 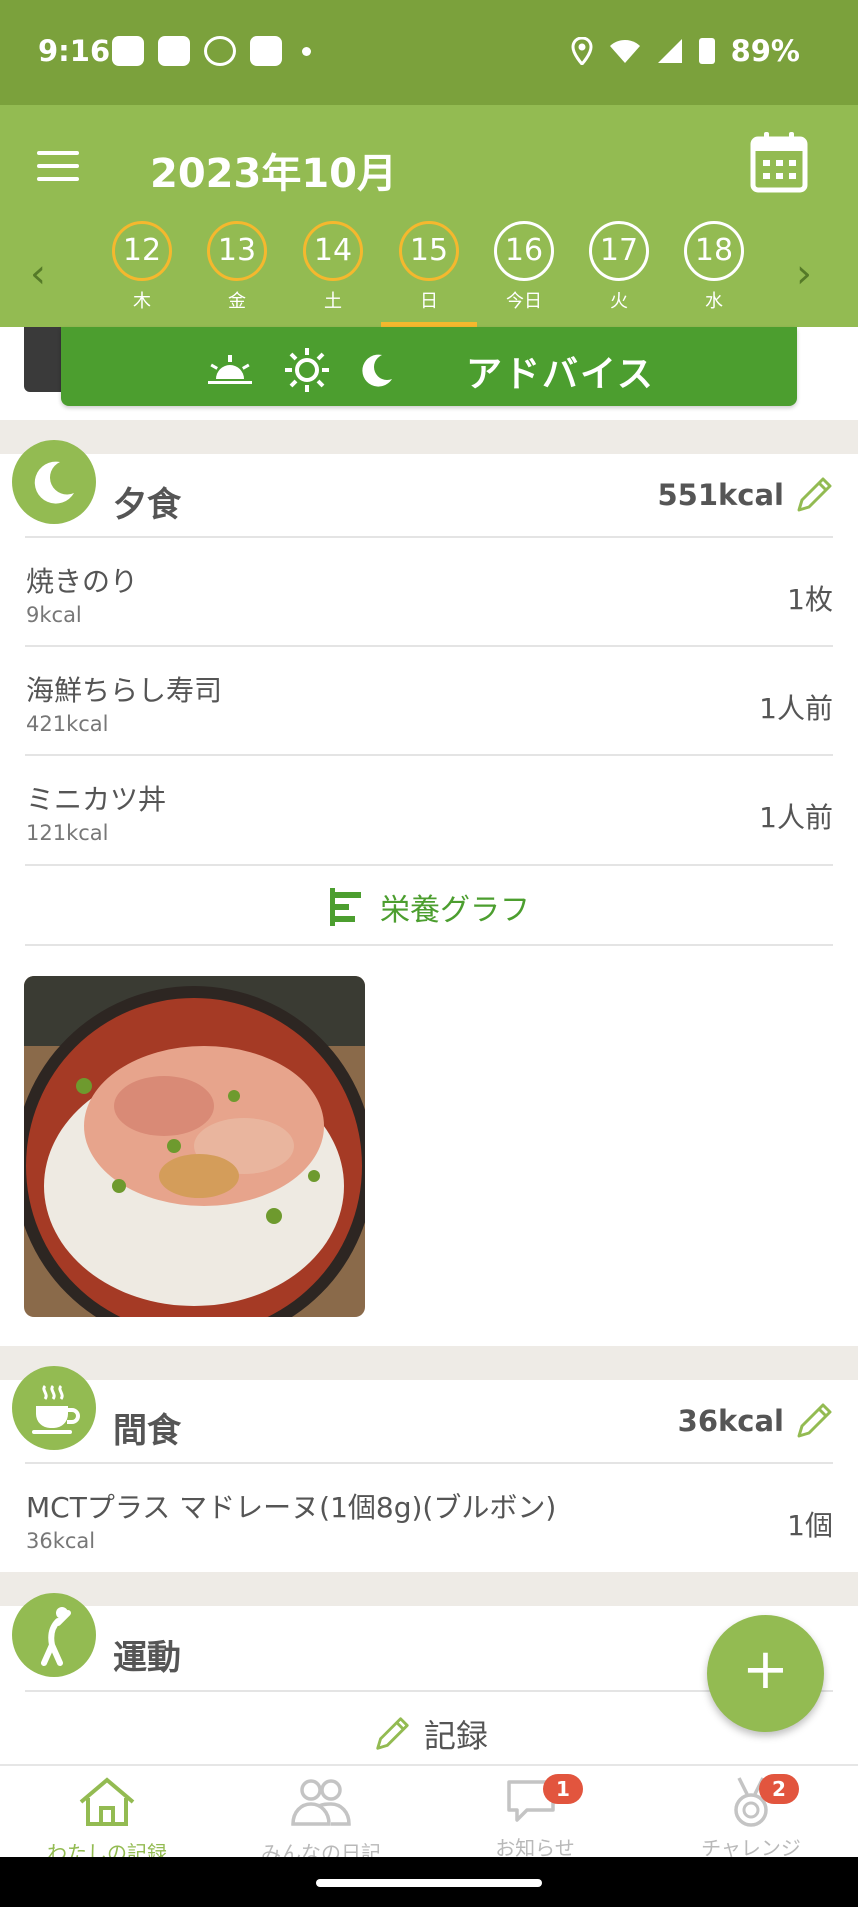 What do you see at coordinates (38, 274) in the screenshot?
I see `prev-week-chevron-icon: ‹` at bounding box center [38, 274].